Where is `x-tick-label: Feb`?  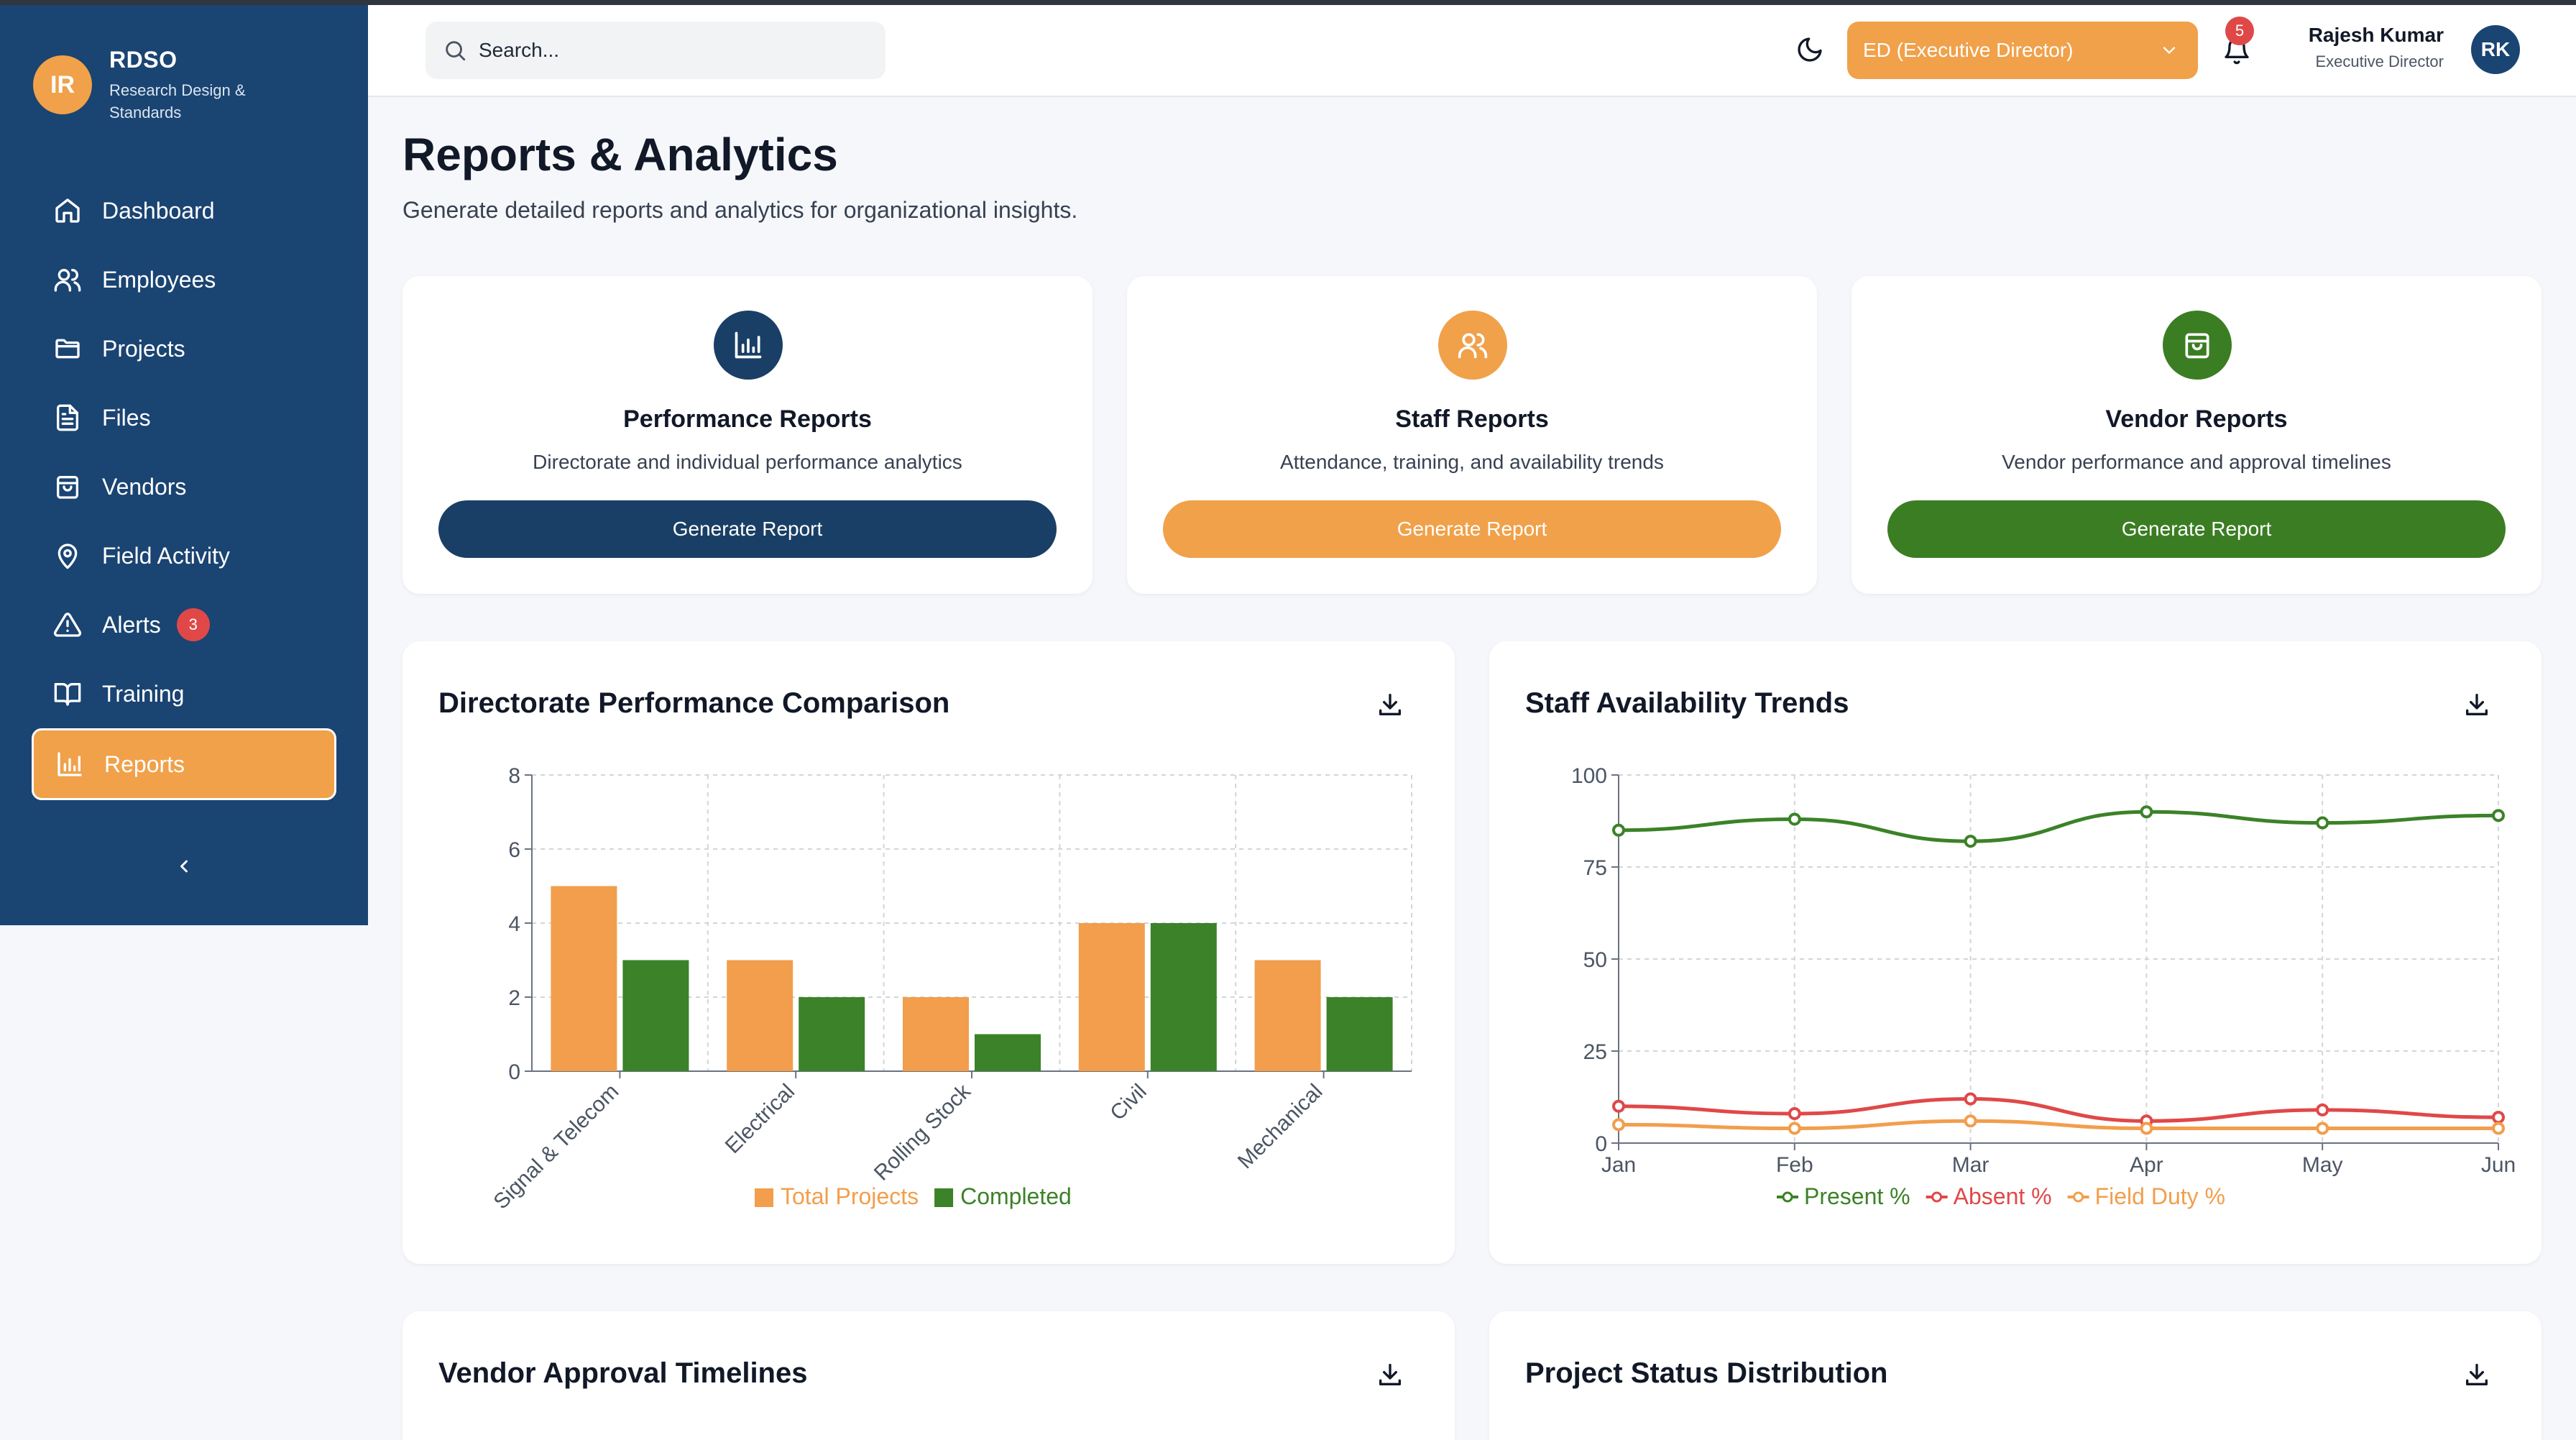 x-tick-label: Feb is located at coordinates (1794, 1165).